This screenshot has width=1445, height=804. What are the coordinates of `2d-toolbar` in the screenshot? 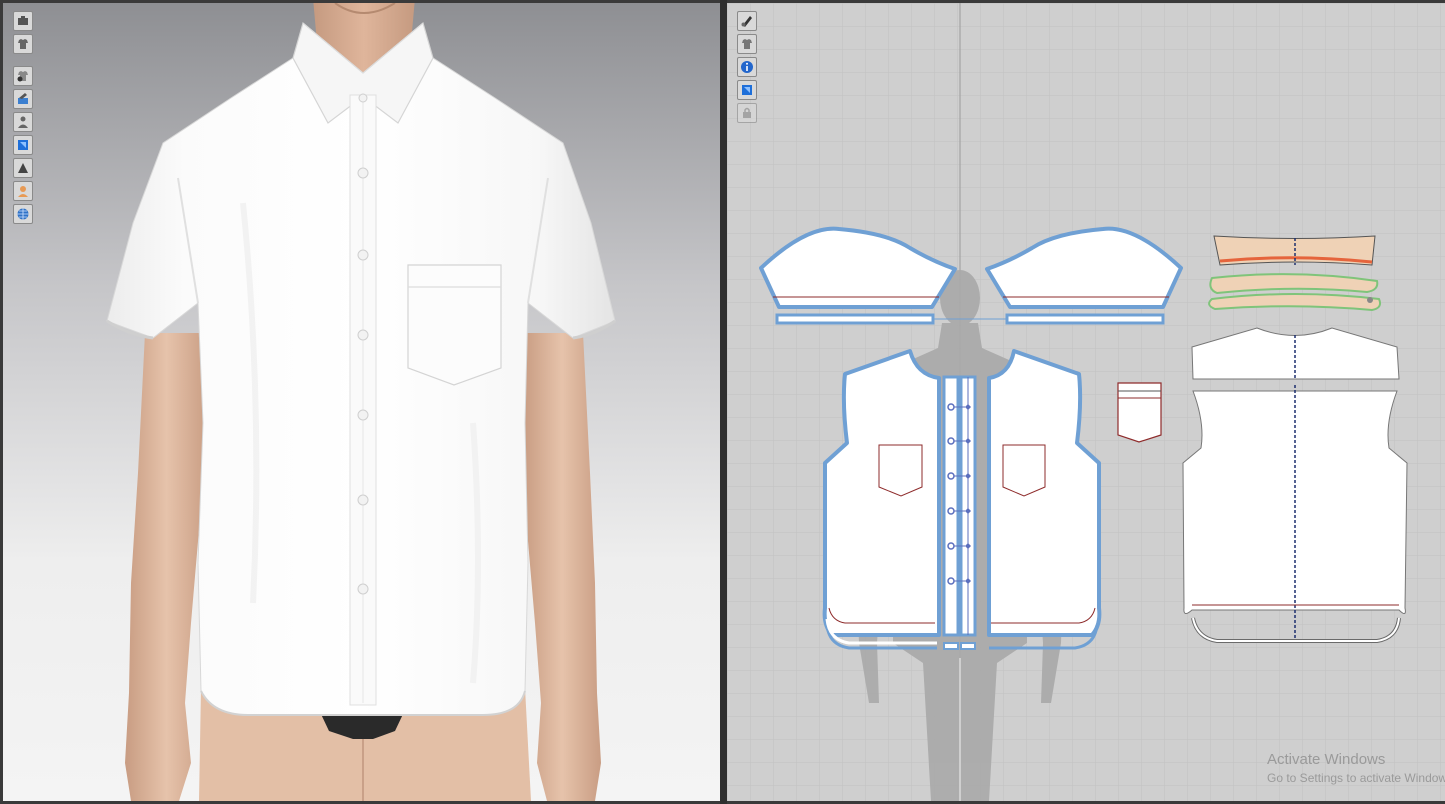 It's located at (747, 67).